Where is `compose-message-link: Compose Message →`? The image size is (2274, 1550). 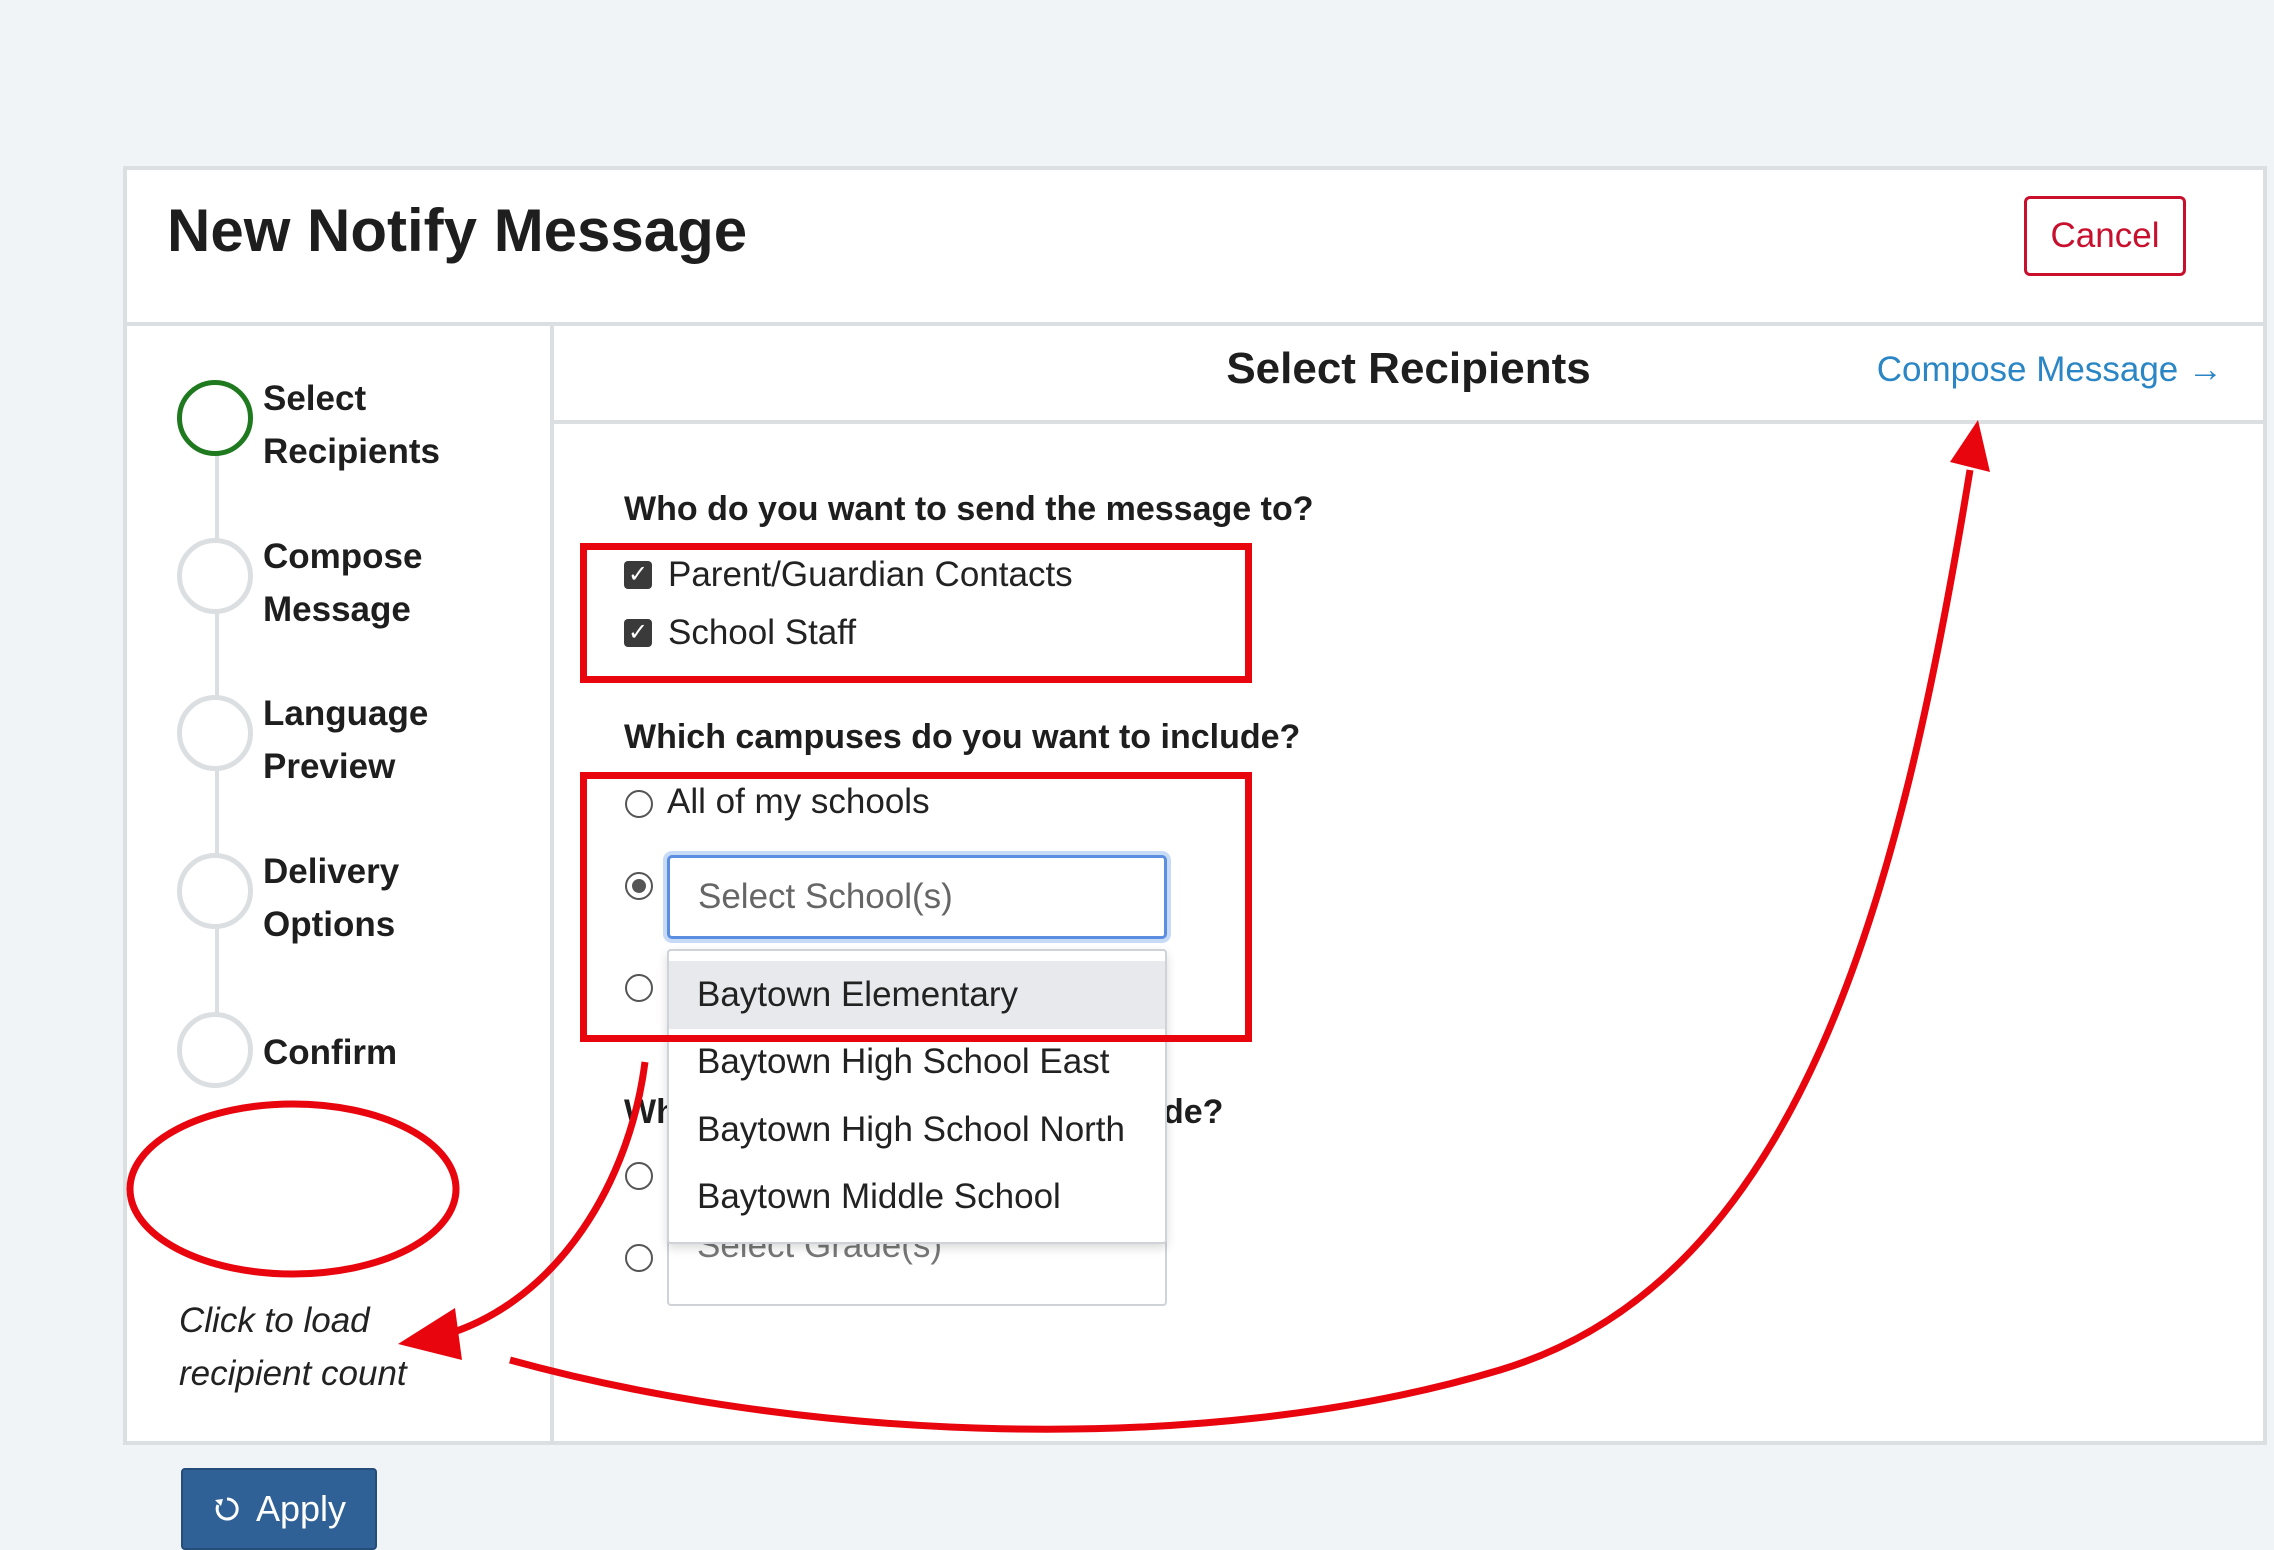
compose-message-link: Compose Message → is located at coordinates (2050, 370).